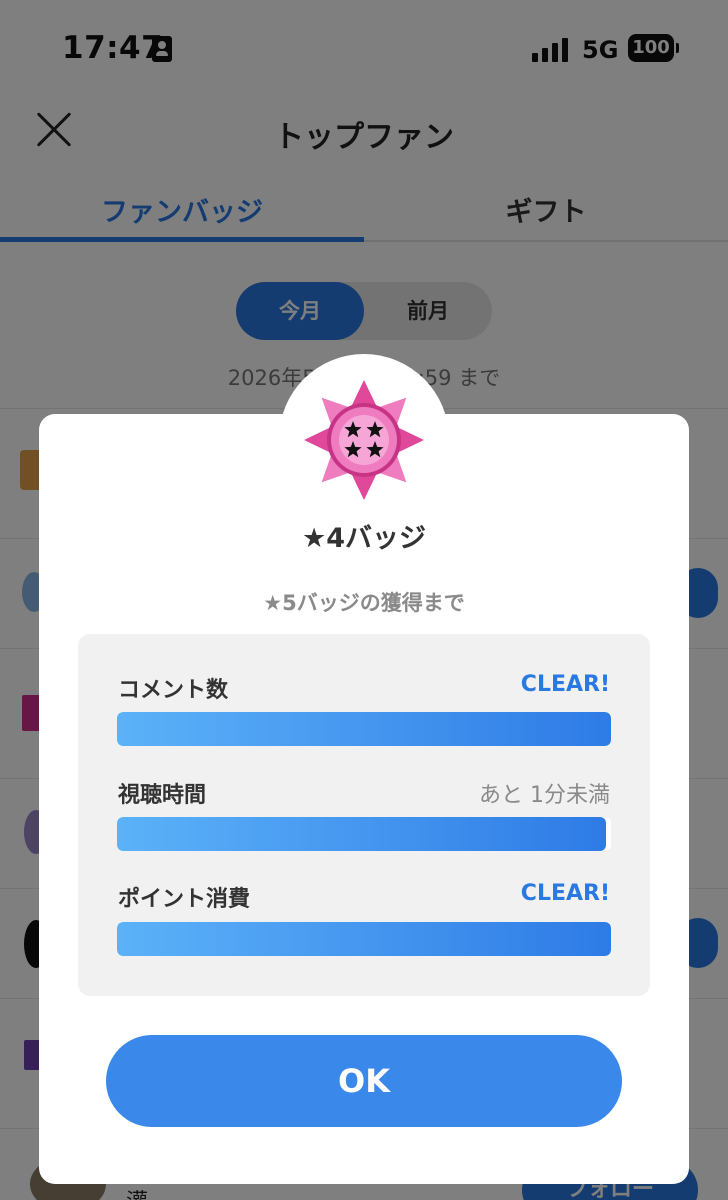 This screenshot has height=1200, width=728. I want to click on progress-bar-watch-time, so click(364, 834).